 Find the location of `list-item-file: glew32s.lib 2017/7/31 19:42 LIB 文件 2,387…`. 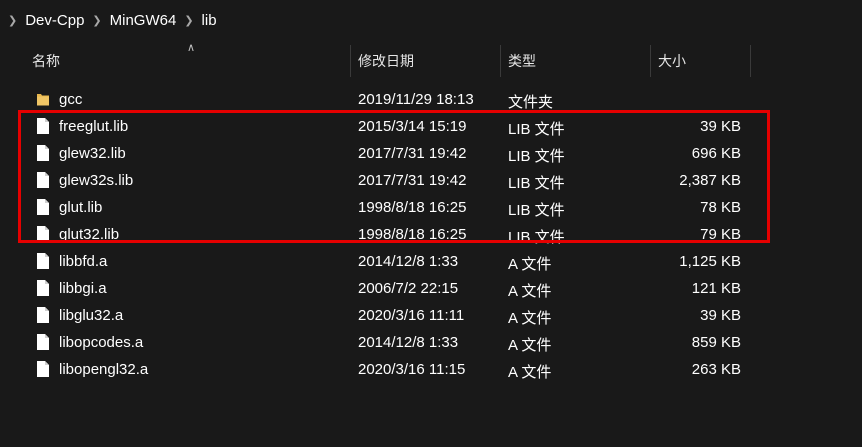

list-item-file: glew32s.lib 2017/7/31 19:42 LIB 文件 2,387… is located at coordinates (434, 180).